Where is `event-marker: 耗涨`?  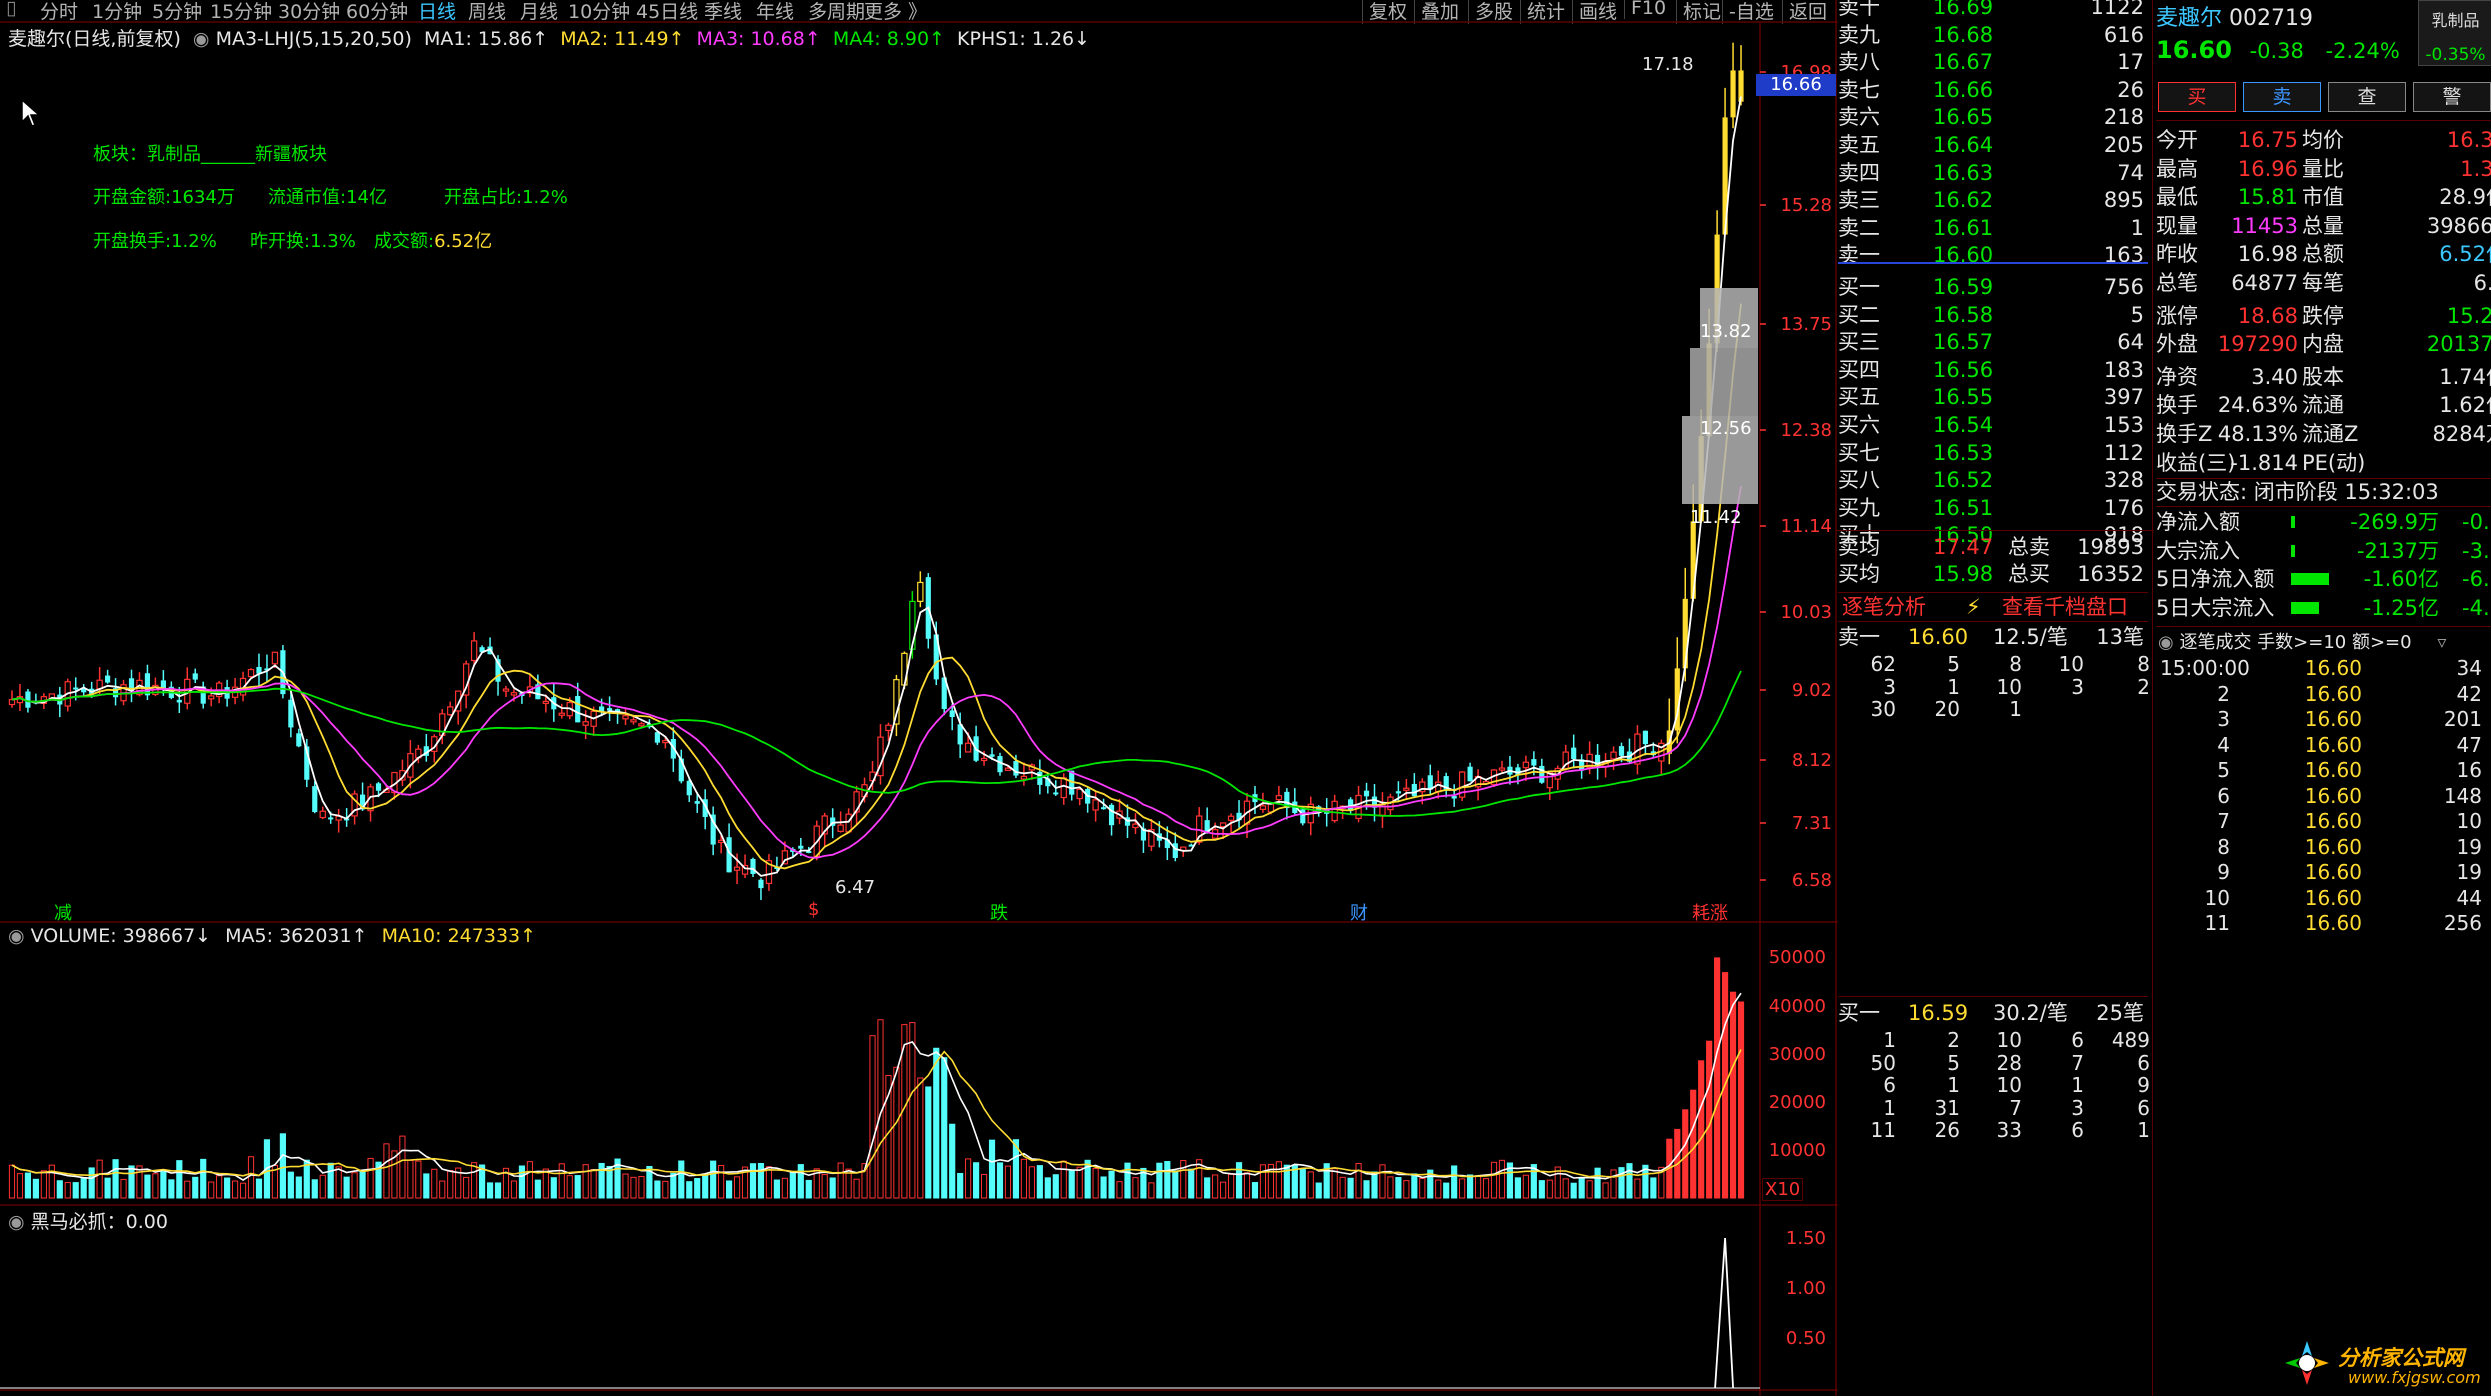
event-marker: 耗涨 is located at coordinates (1710, 912).